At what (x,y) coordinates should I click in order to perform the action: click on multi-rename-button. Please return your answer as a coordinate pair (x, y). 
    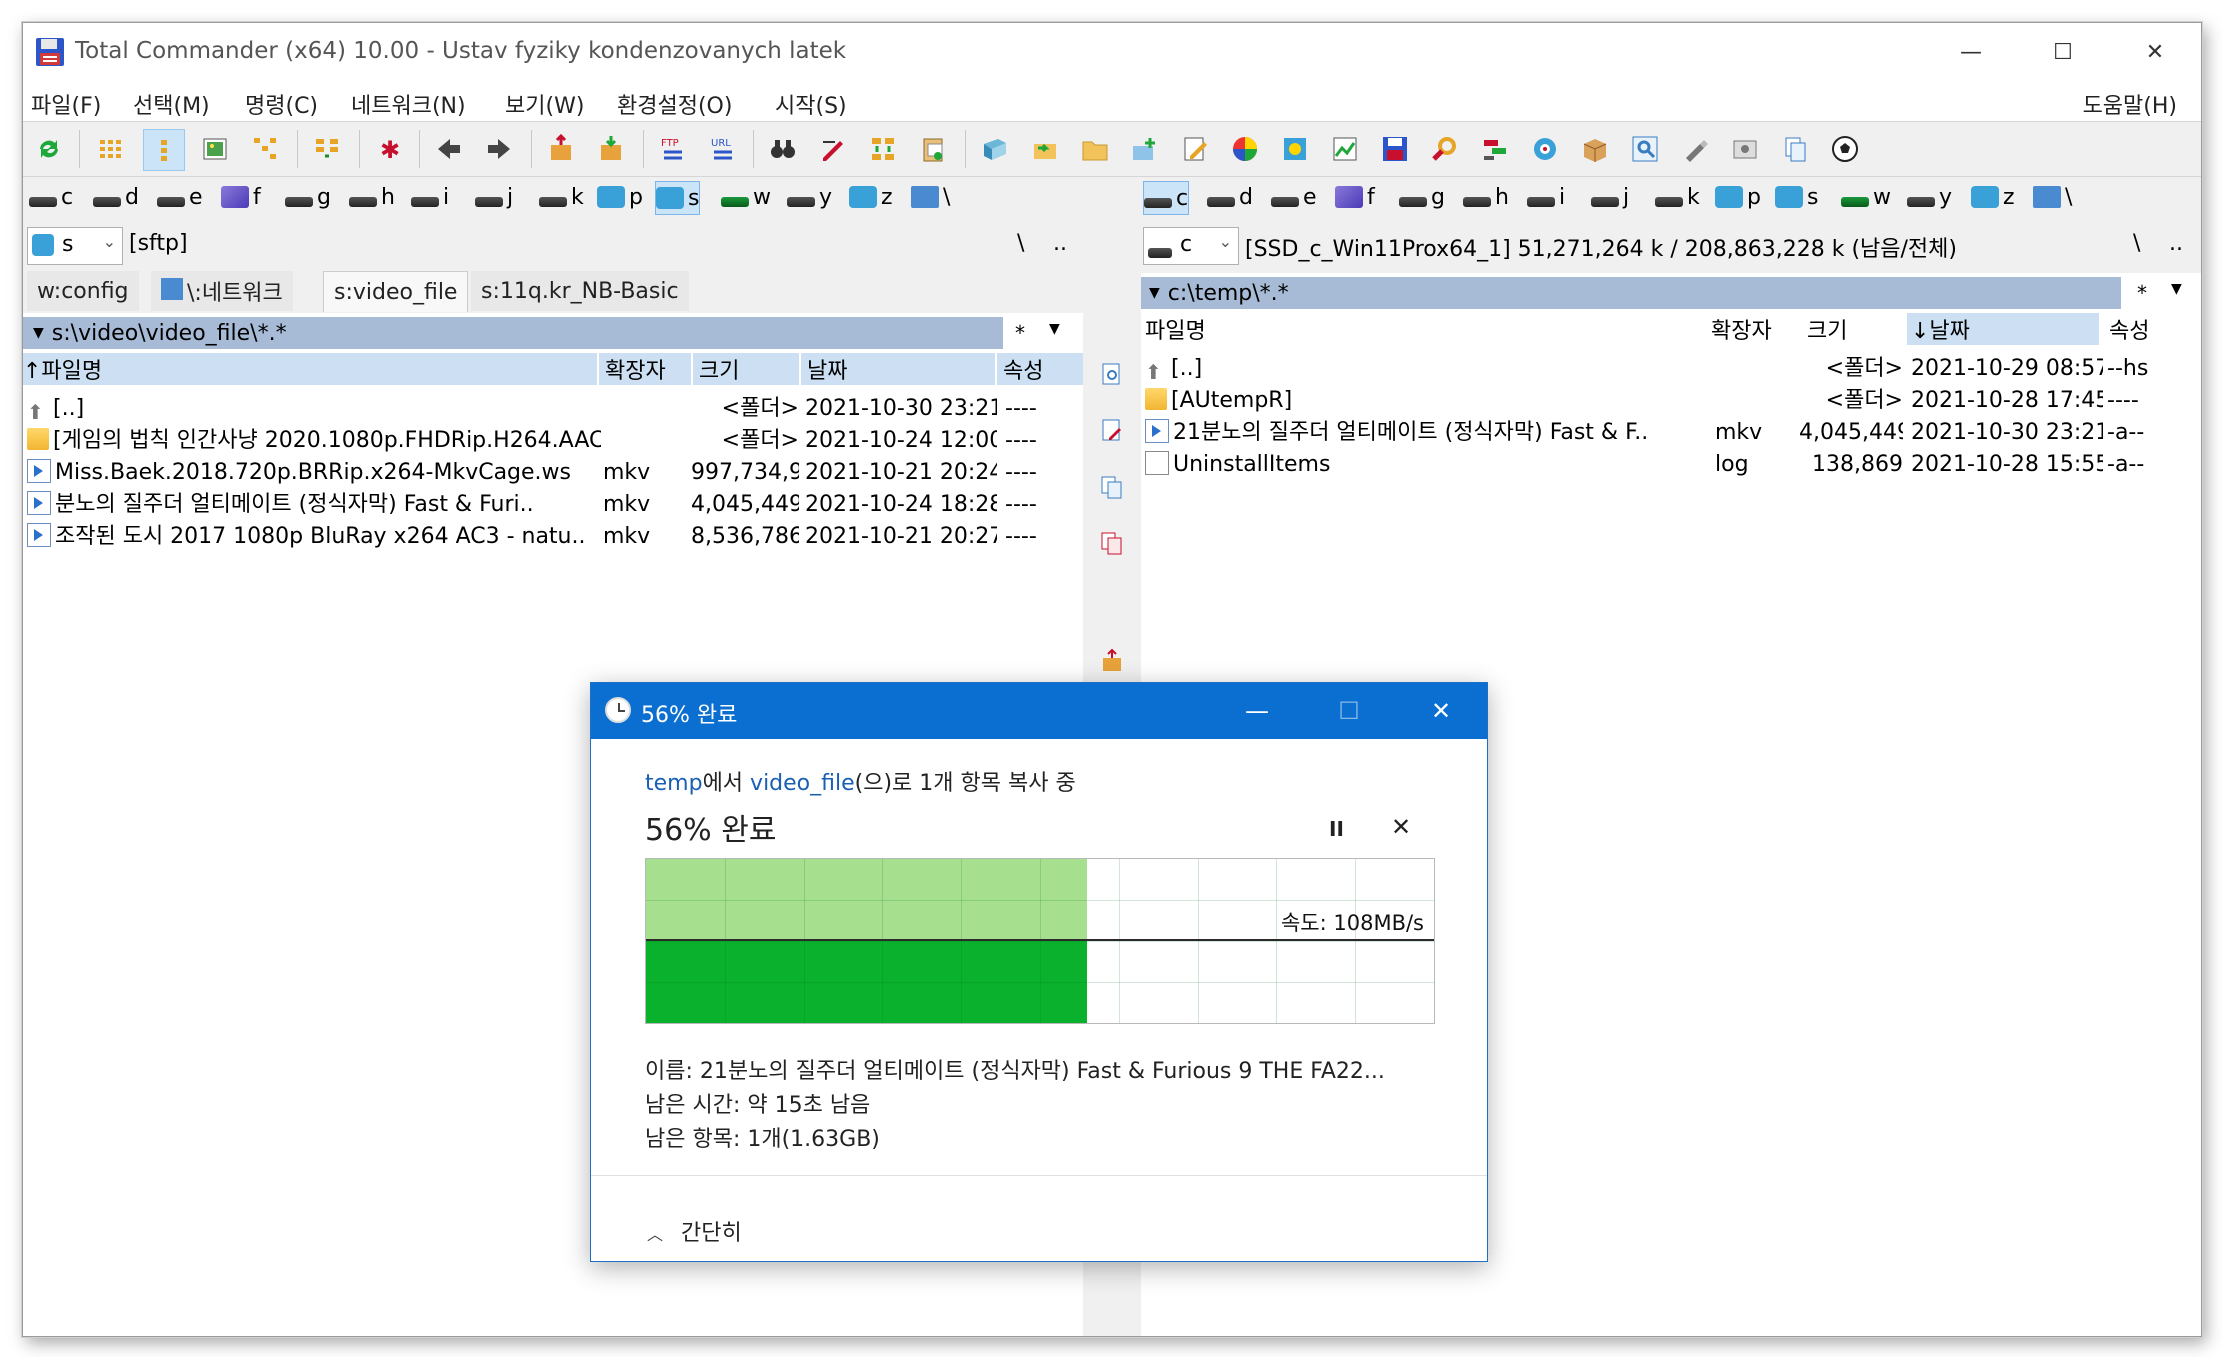
    Looking at the image, I should click on (833, 149).